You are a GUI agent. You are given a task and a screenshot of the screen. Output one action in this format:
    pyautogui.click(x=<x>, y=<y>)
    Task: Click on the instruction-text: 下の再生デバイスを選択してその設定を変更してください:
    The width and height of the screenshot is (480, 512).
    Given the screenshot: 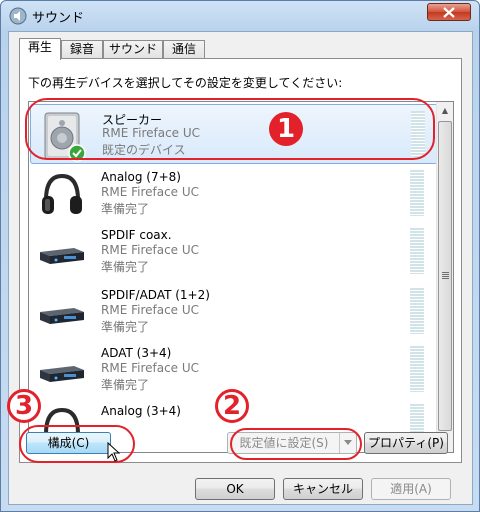 What is the action you would take?
    pyautogui.click(x=185, y=83)
    